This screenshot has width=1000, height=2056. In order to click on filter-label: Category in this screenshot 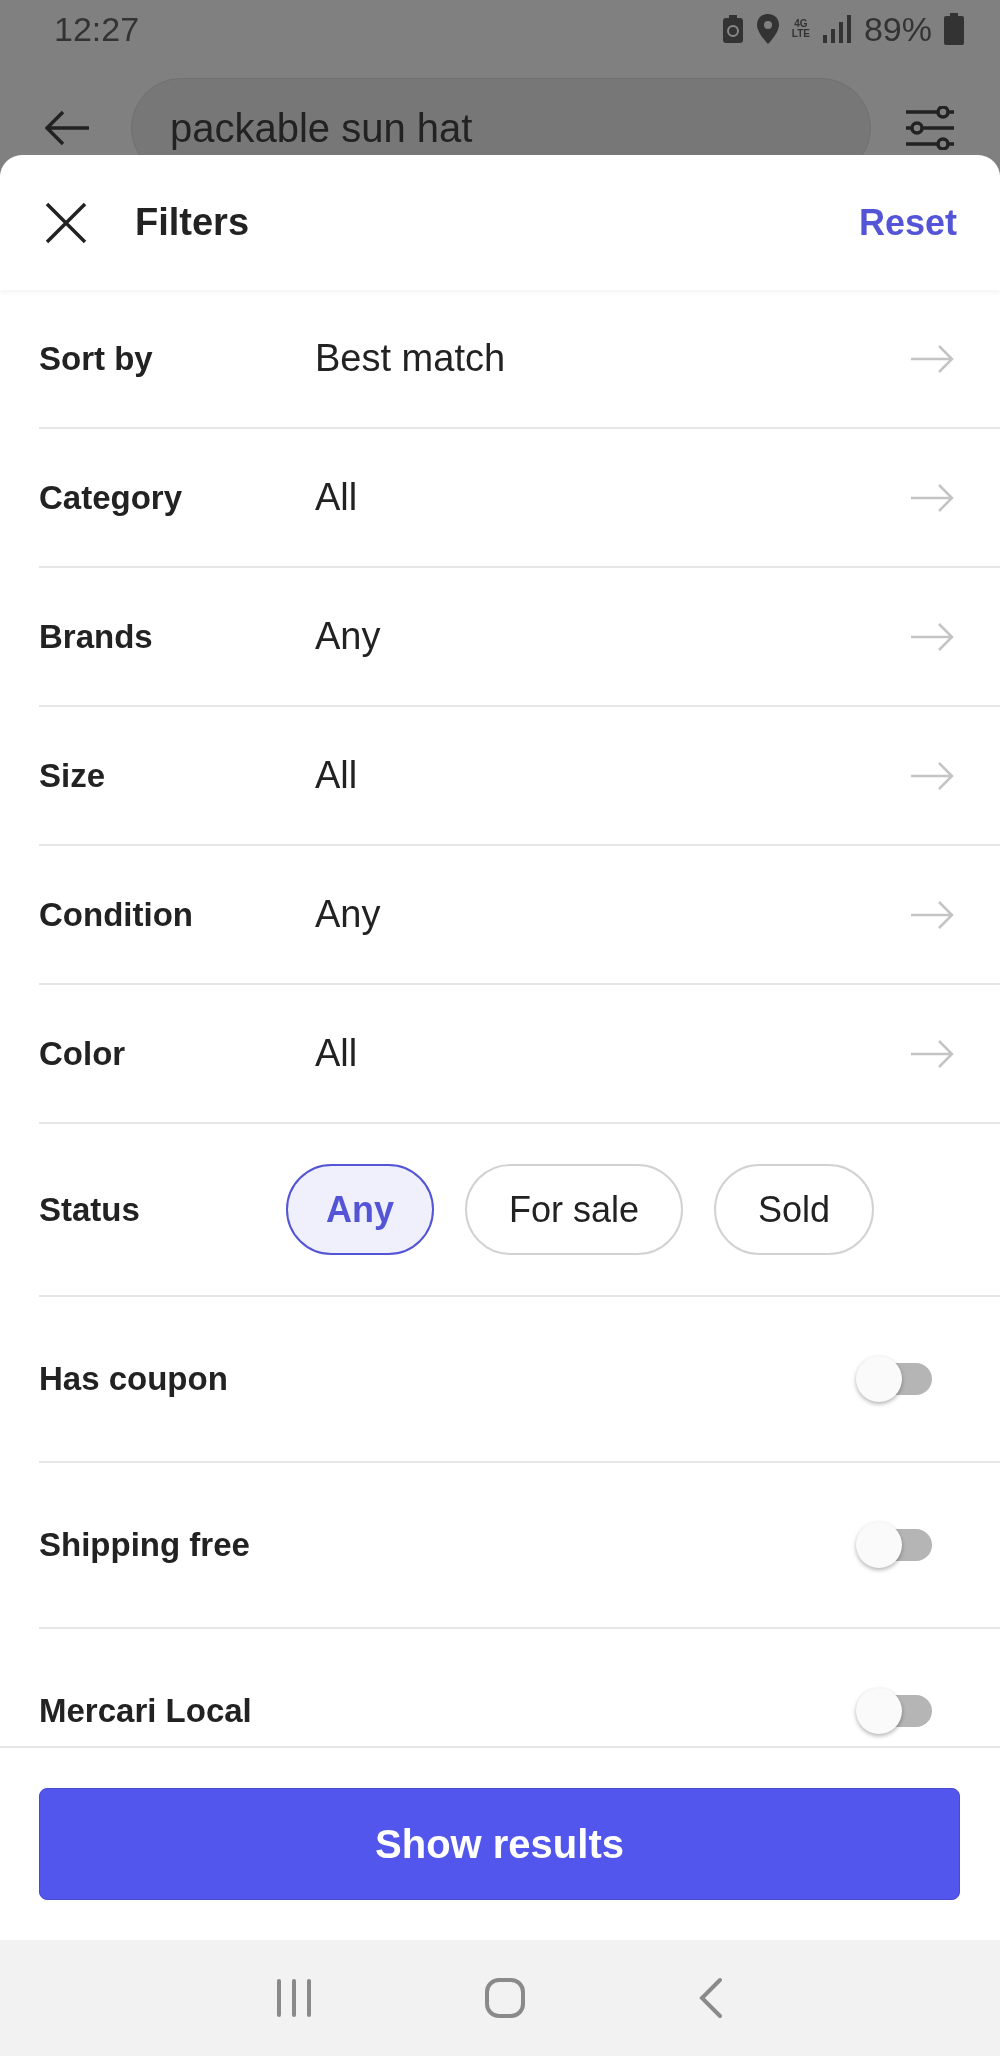, I will do `click(111, 497)`.